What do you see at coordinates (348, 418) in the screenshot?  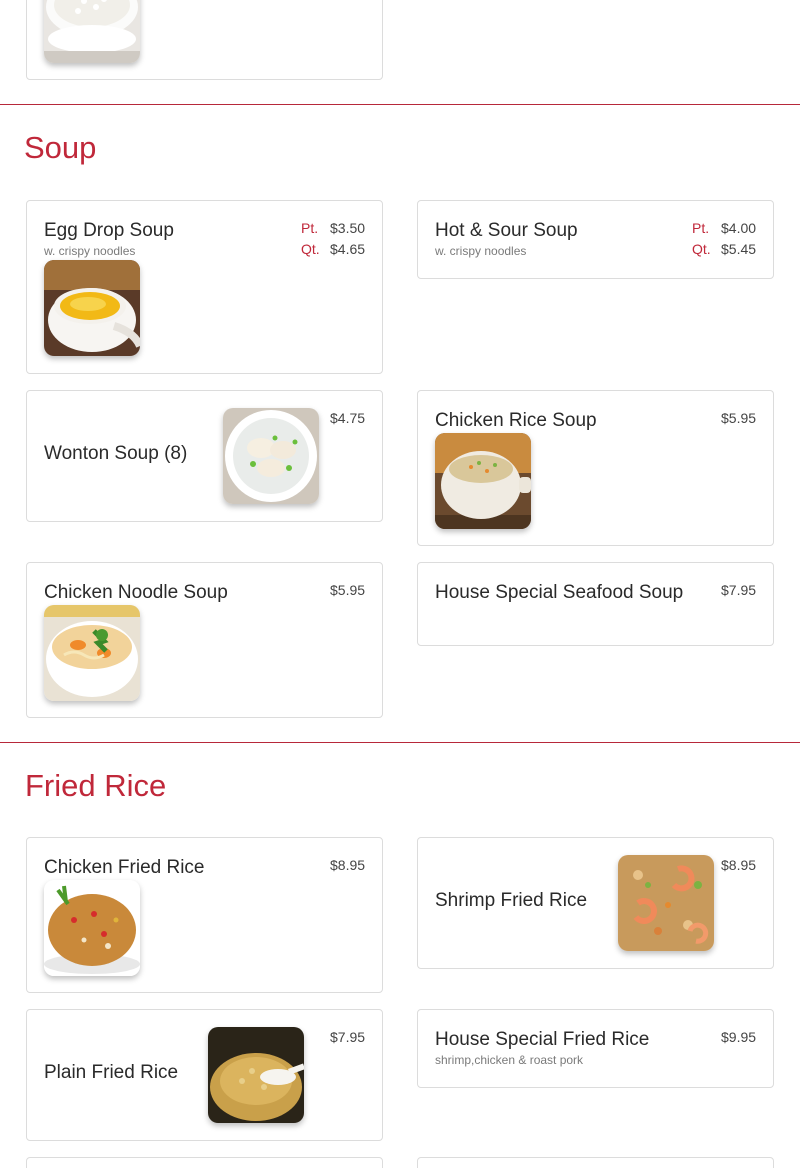 I see `item-price: $4.75` at bounding box center [348, 418].